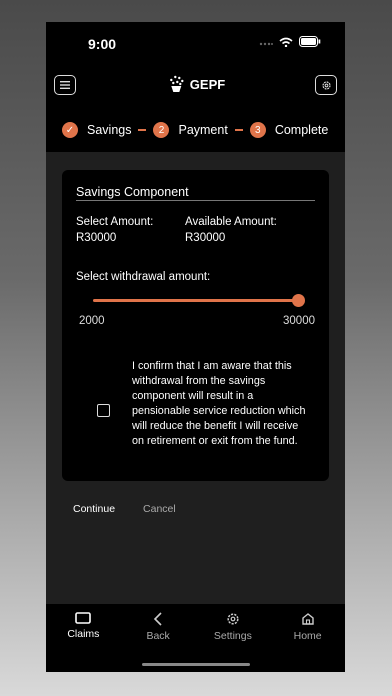  I want to click on step-complete: 3 Complete, so click(289, 130).